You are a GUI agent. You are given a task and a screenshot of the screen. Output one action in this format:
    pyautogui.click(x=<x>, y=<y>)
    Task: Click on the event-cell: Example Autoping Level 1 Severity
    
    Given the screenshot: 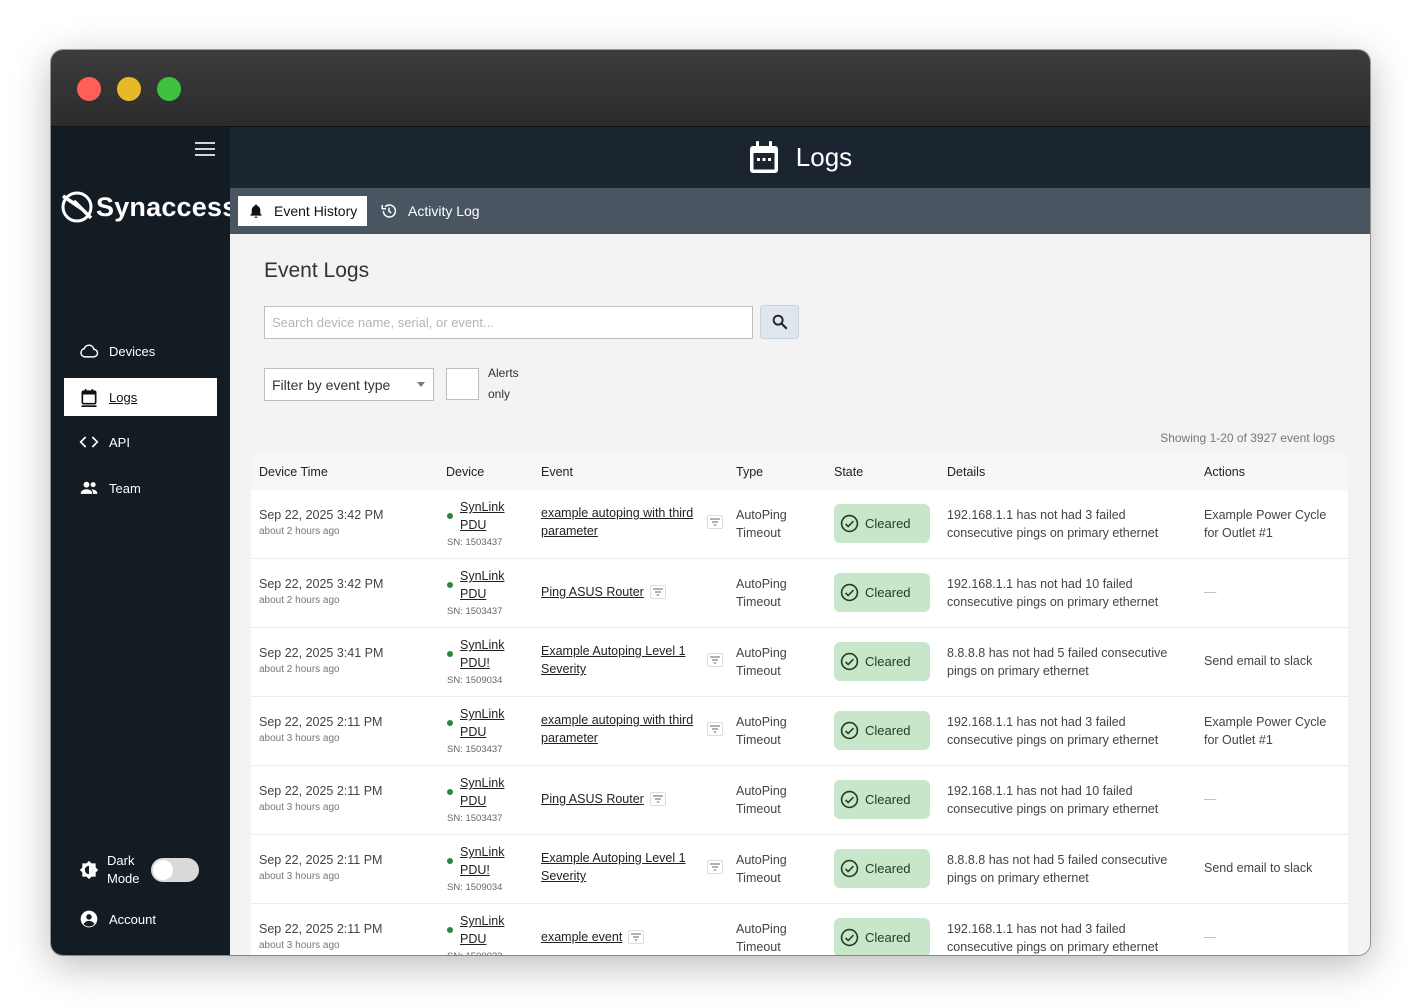 What is the action you would take?
    pyautogui.click(x=632, y=660)
    